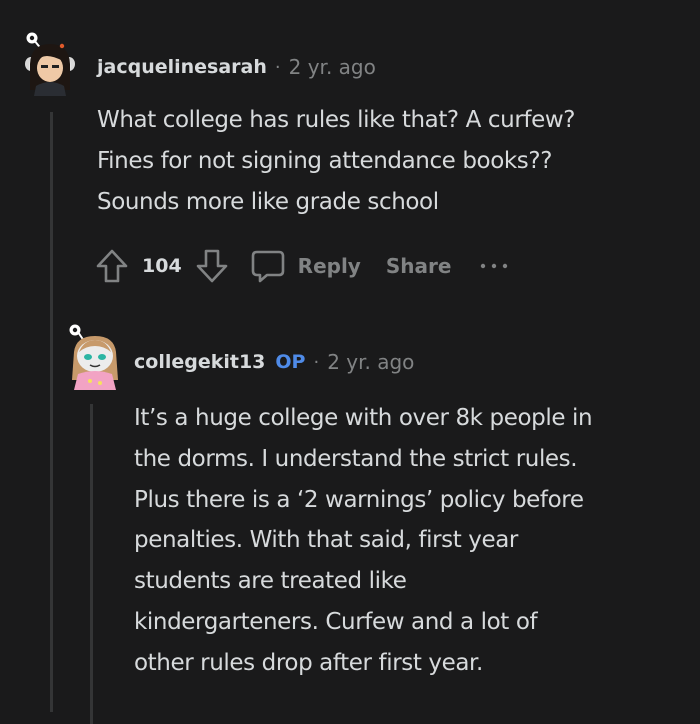 The width and height of the screenshot is (700, 724). I want to click on comment-line: kindergarteners. Curfew and a lot of, so click(336, 621).